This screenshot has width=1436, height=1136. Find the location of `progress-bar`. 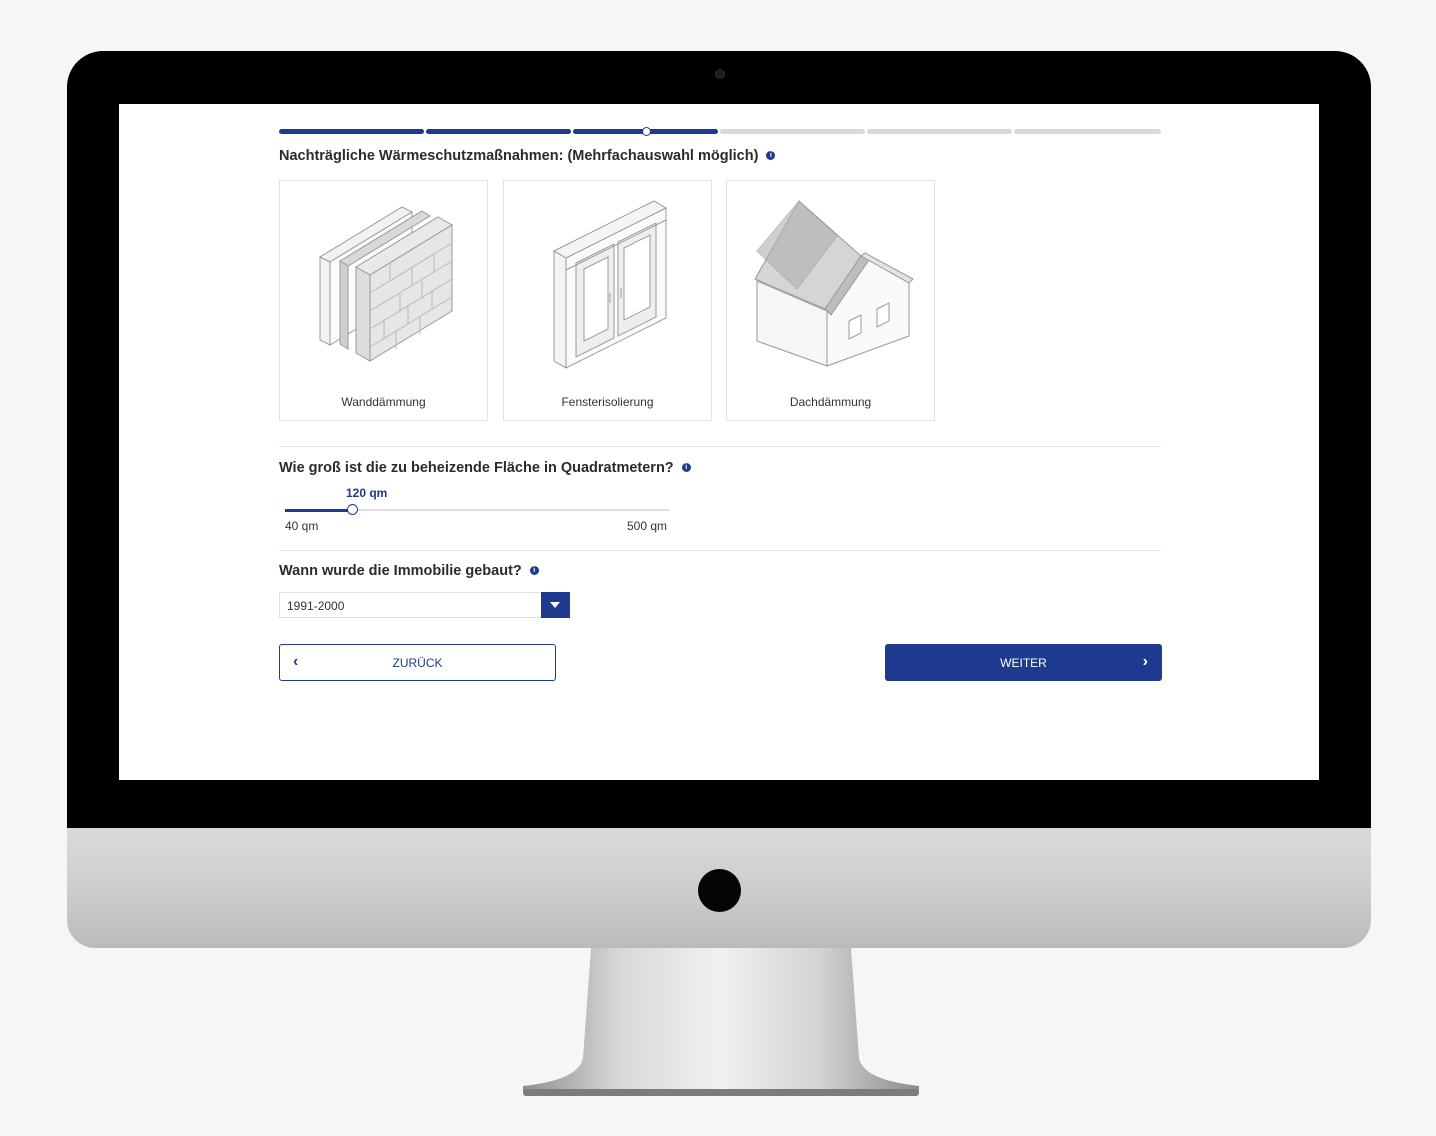

progress-bar is located at coordinates (720, 131).